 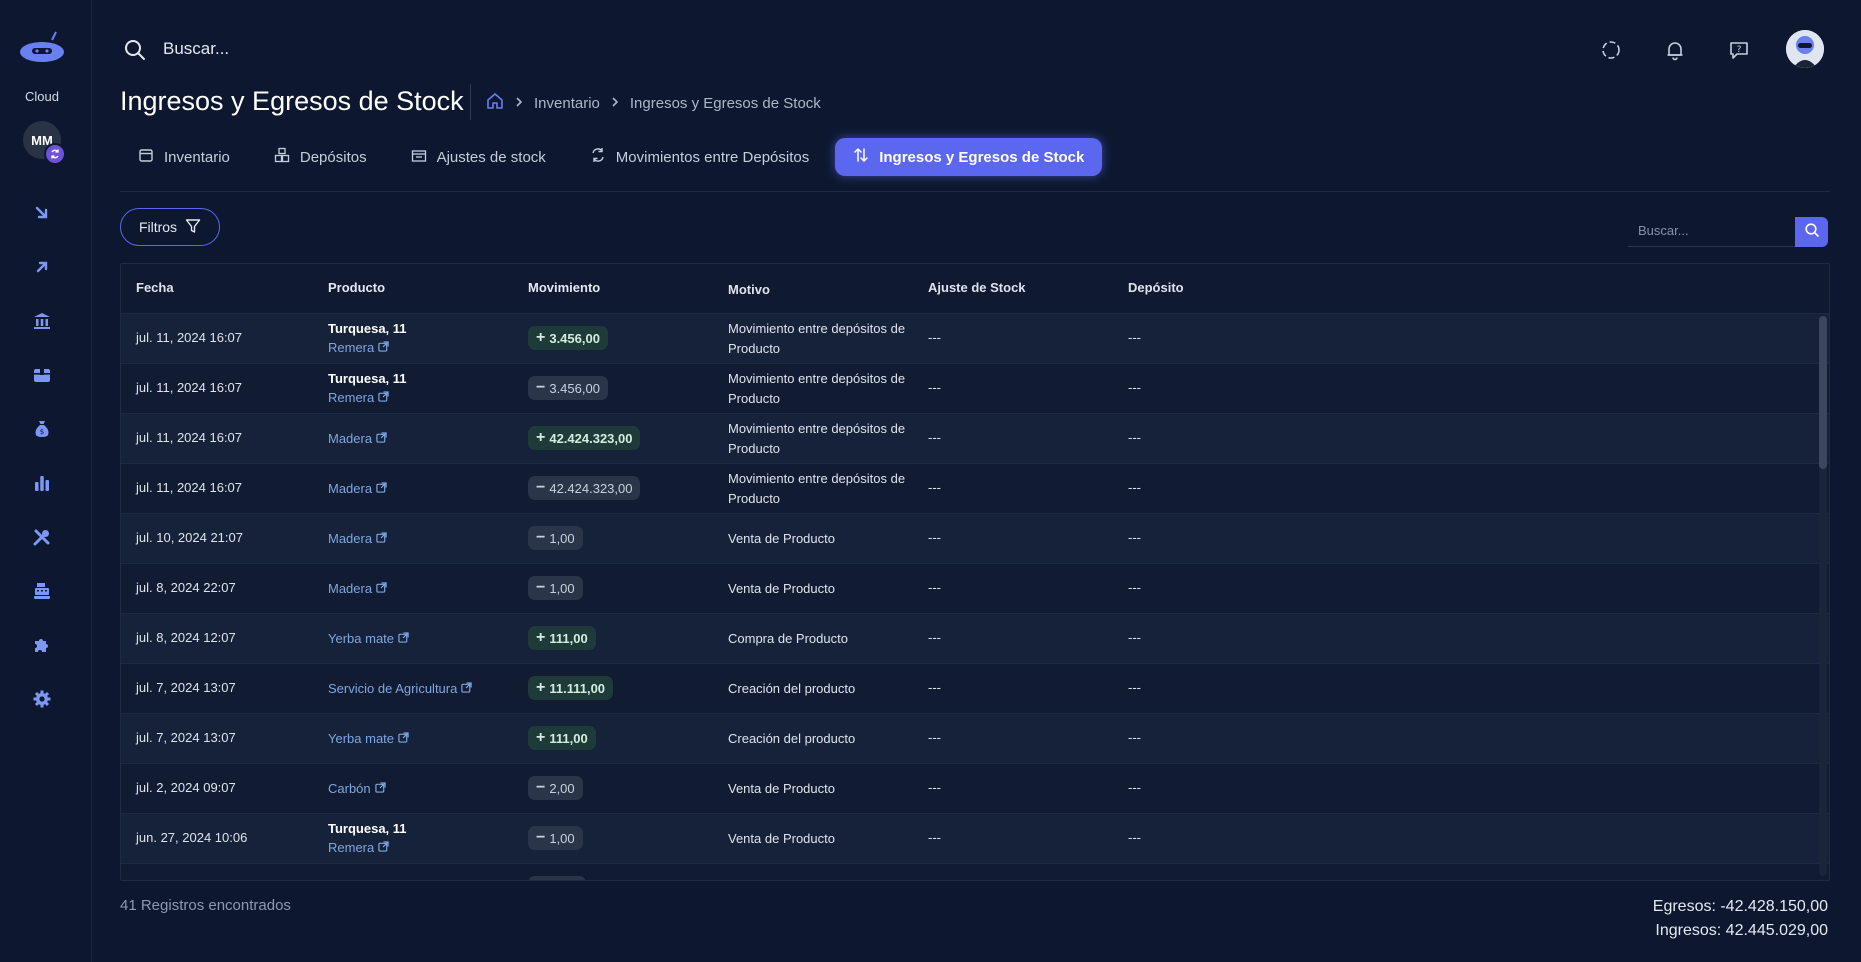 What do you see at coordinates (975, 872) in the screenshot?
I see `table-row` at bounding box center [975, 872].